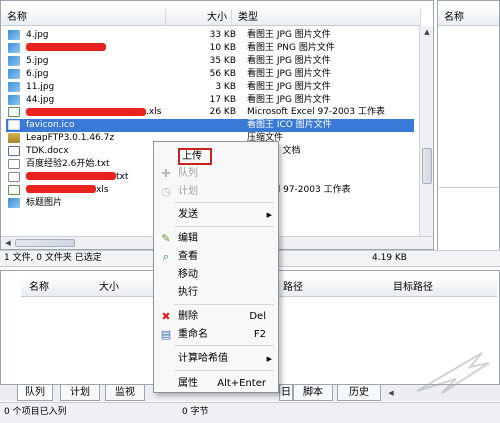 This screenshot has height=423, width=500. Describe the element at coordinates (222, 60) in the screenshot. I see `file-size: 35 KB` at that location.